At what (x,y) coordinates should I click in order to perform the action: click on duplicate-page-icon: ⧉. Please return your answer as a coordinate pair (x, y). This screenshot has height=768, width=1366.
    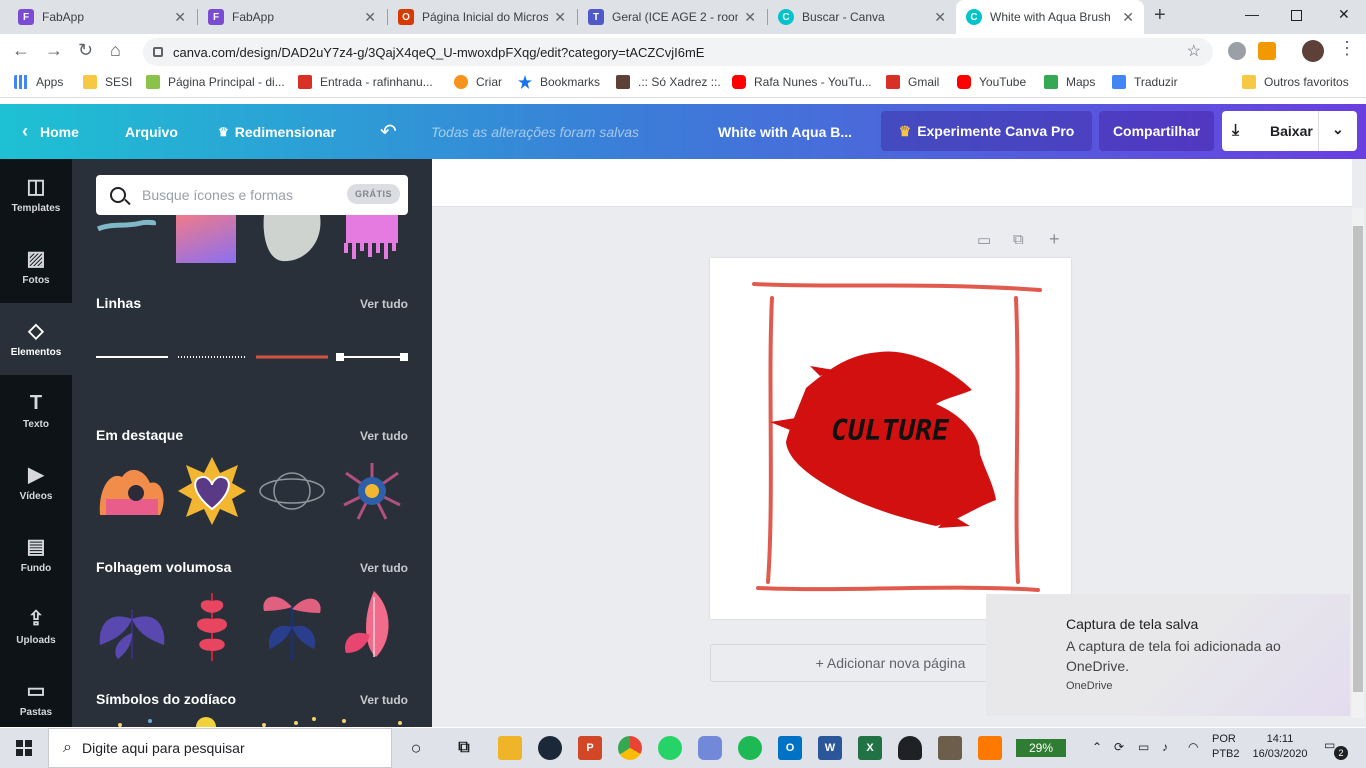
    Looking at the image, I should click on (1018, 239).